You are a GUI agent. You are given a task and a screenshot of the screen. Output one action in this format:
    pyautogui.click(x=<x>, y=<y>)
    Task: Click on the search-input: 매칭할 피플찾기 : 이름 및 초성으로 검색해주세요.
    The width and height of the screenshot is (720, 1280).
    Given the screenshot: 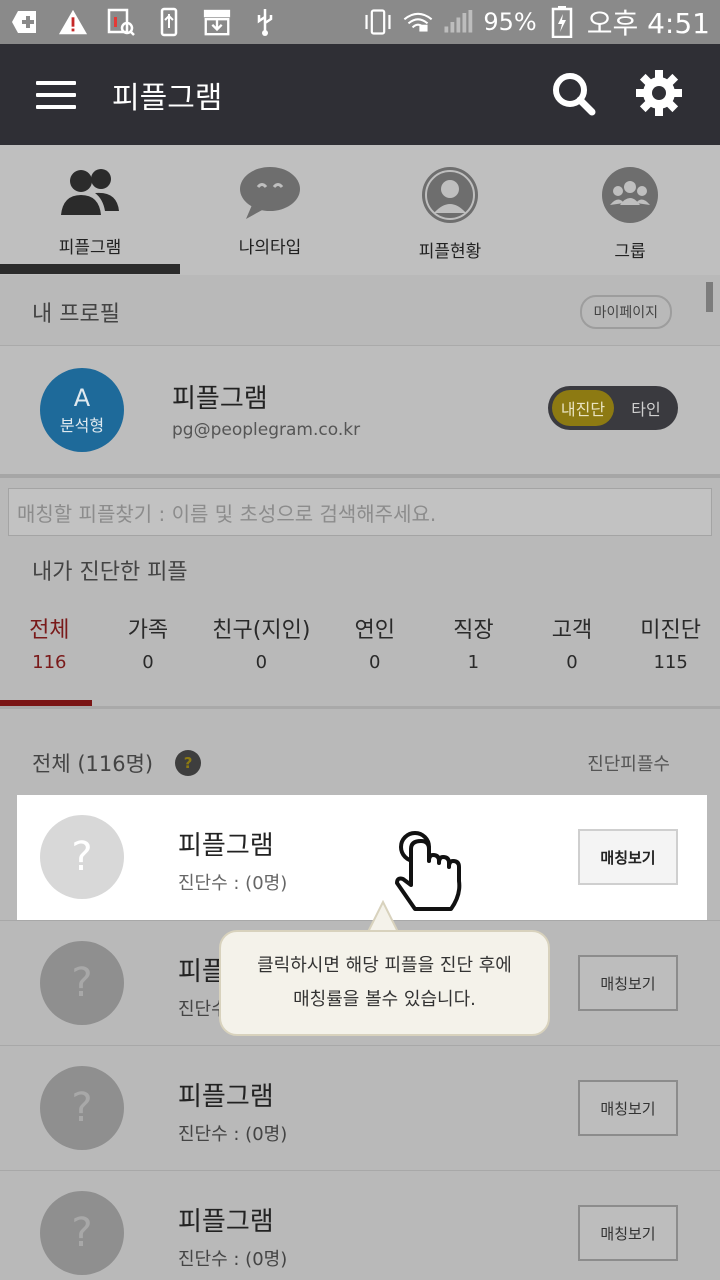 What is the action you would take?
    pyautogui.click(x=360, y=512)
    